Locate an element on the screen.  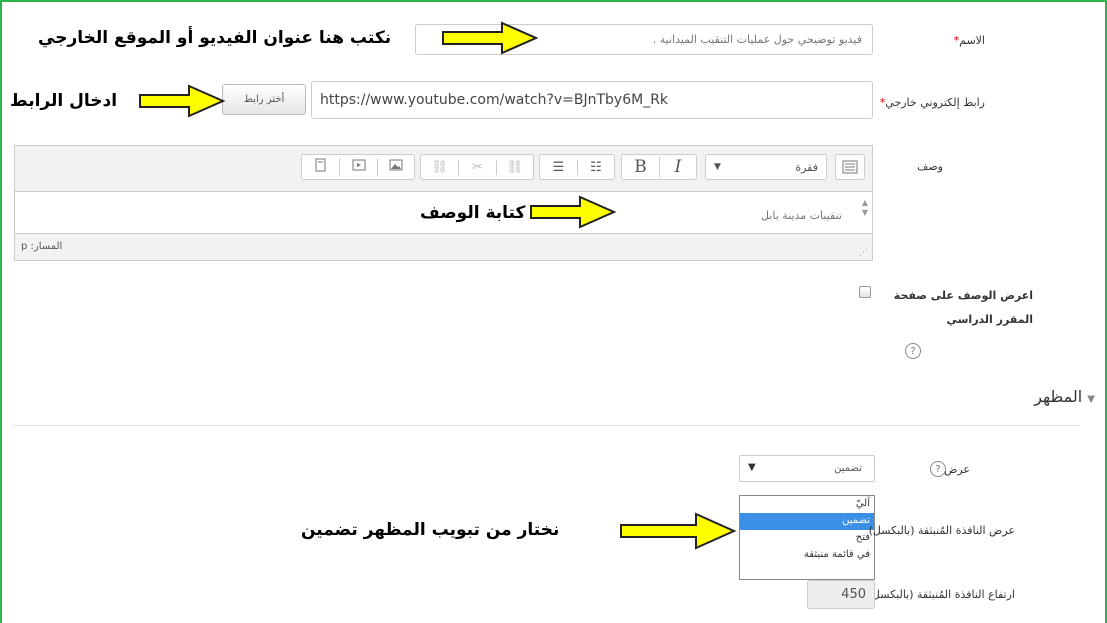
collapse-triangle-icon: ▼ is located at coordinates (1091, 399).